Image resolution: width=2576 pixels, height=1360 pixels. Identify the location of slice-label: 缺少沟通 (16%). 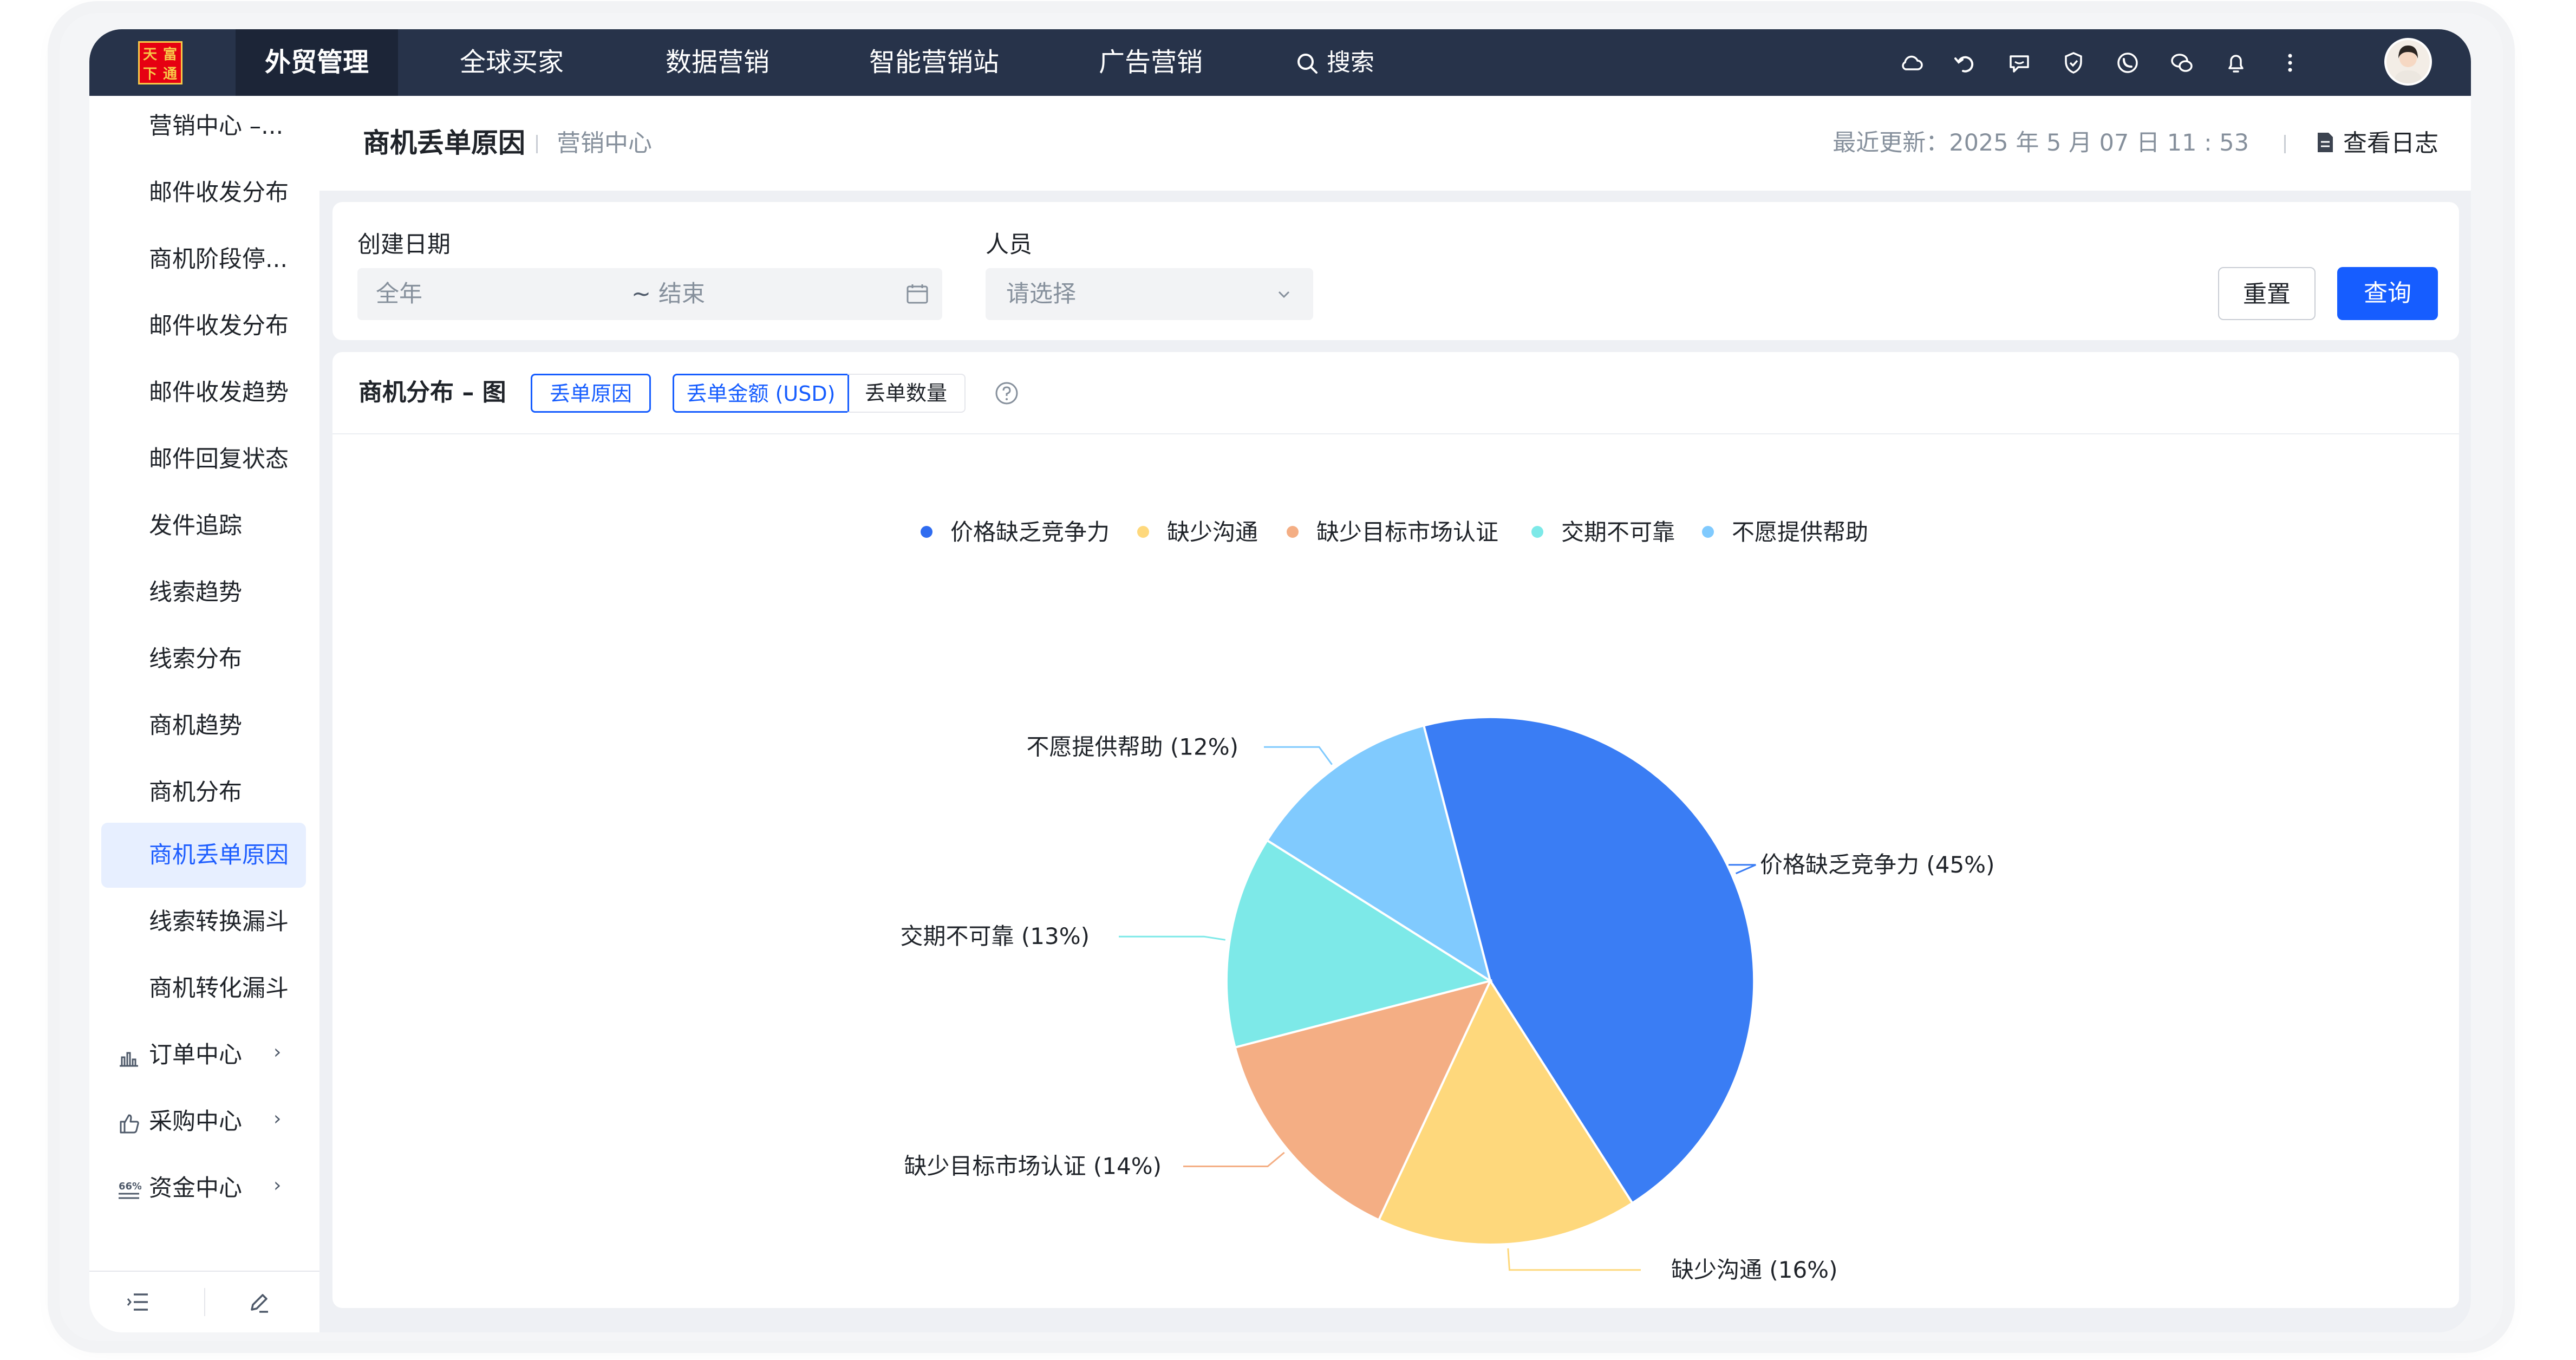
(1754, 1270).